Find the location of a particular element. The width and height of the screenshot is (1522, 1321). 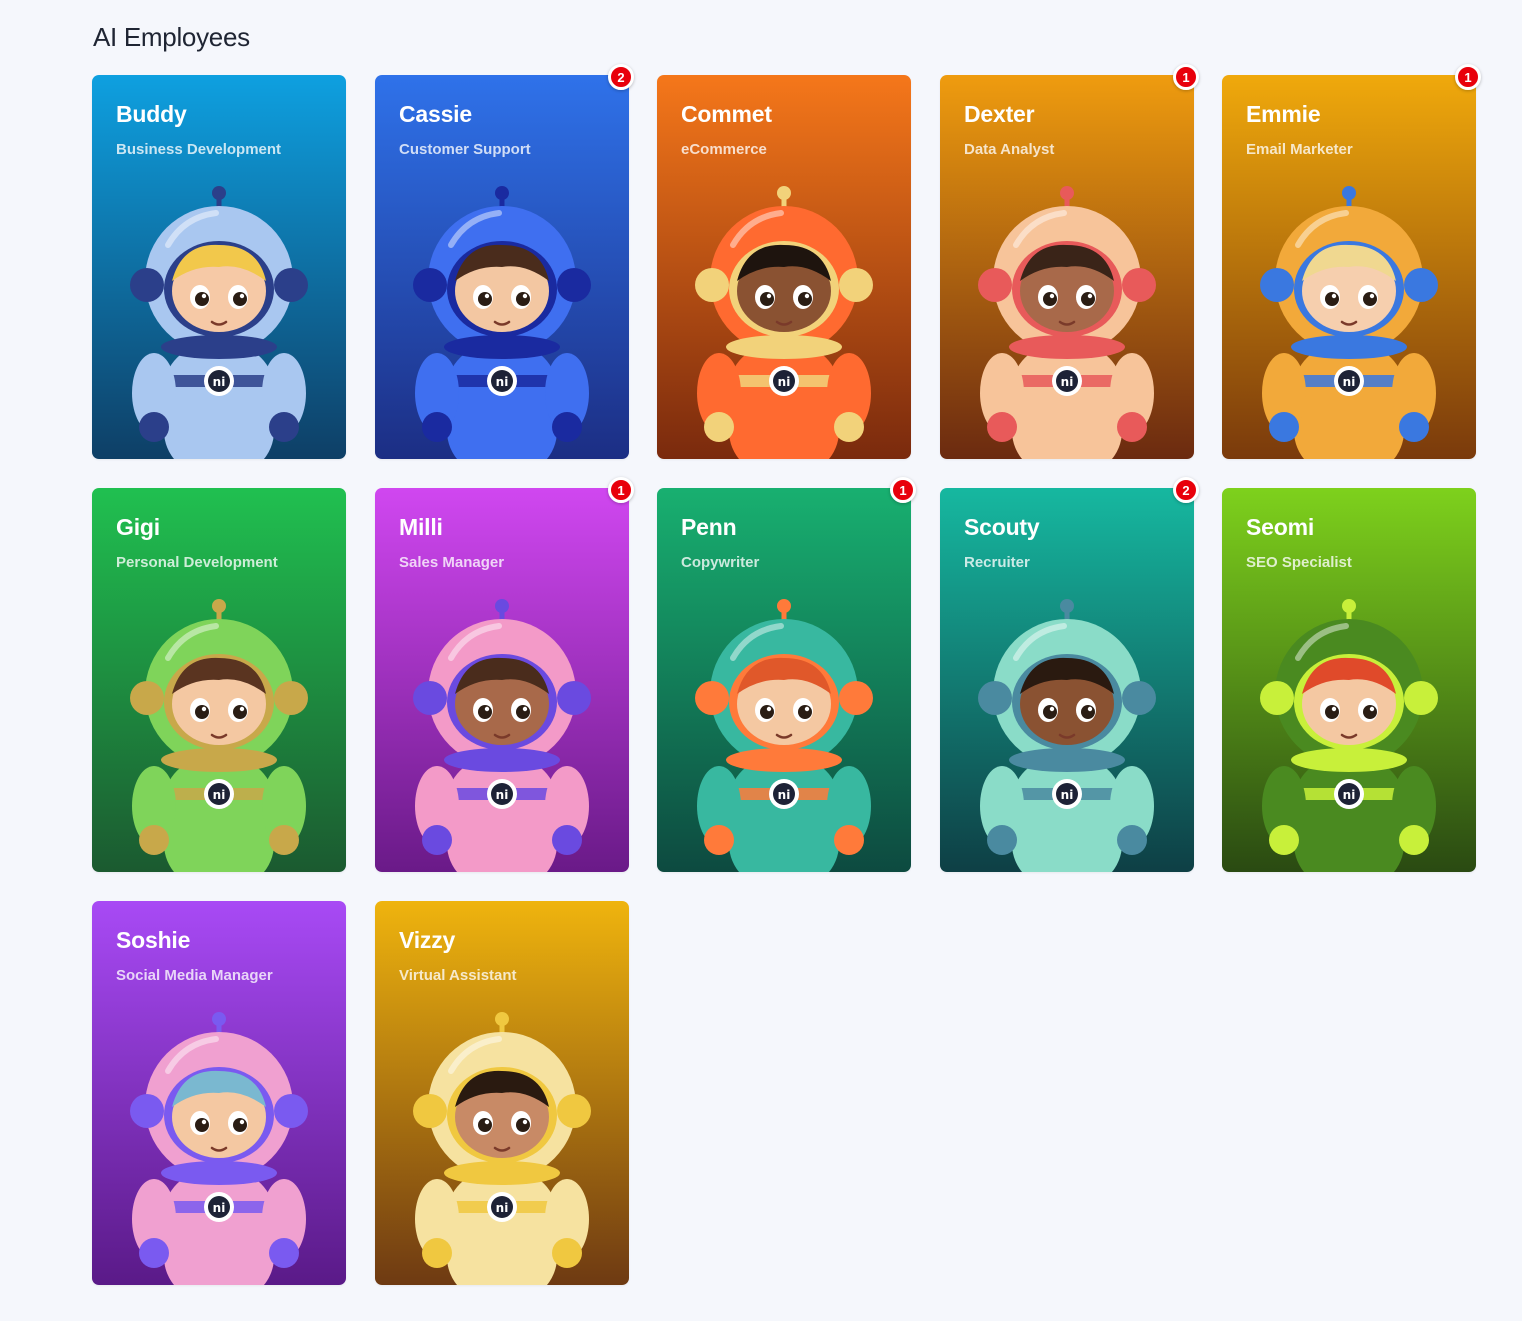

notification-badge-cassie: 2 is located at coordinates (621, 77).